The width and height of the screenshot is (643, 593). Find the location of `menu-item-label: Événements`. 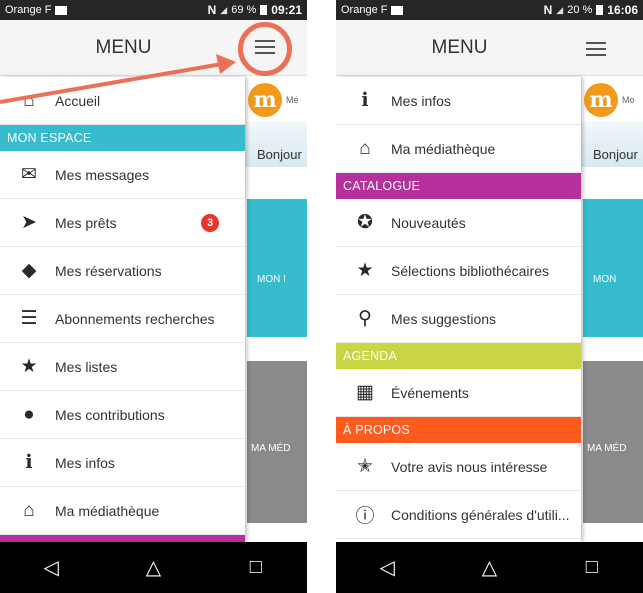

menu-item-label: Événements is located at coordinates (430, 392).